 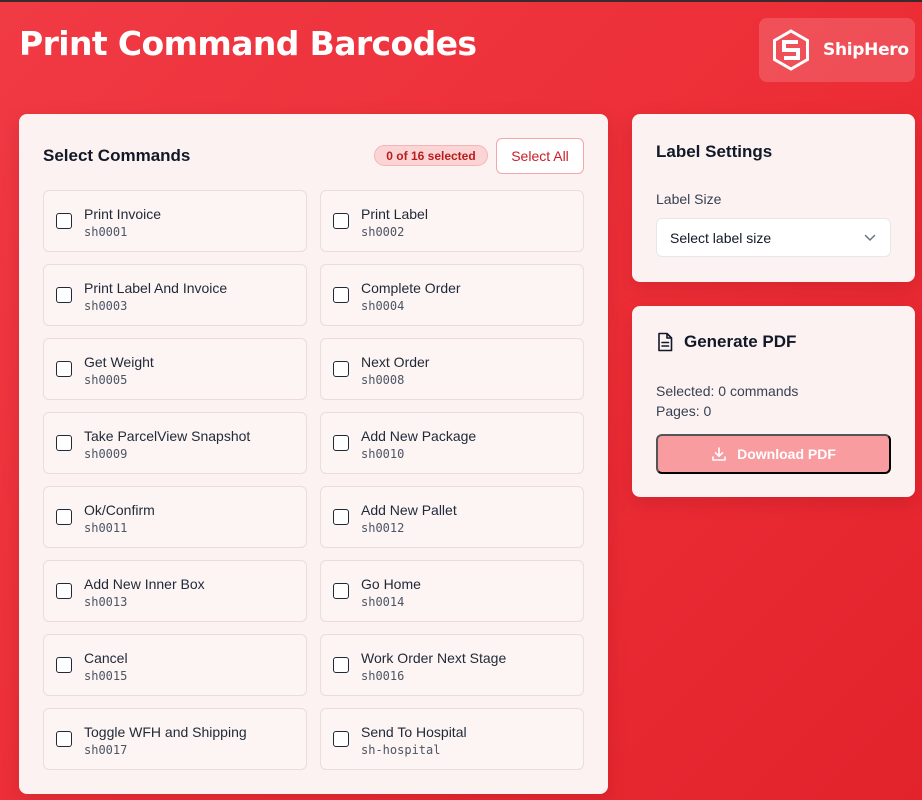 What do you see at coordinates (394, 214) in the screenshot?
I see `command-name: Print Label` at bounding box center [394, 214].